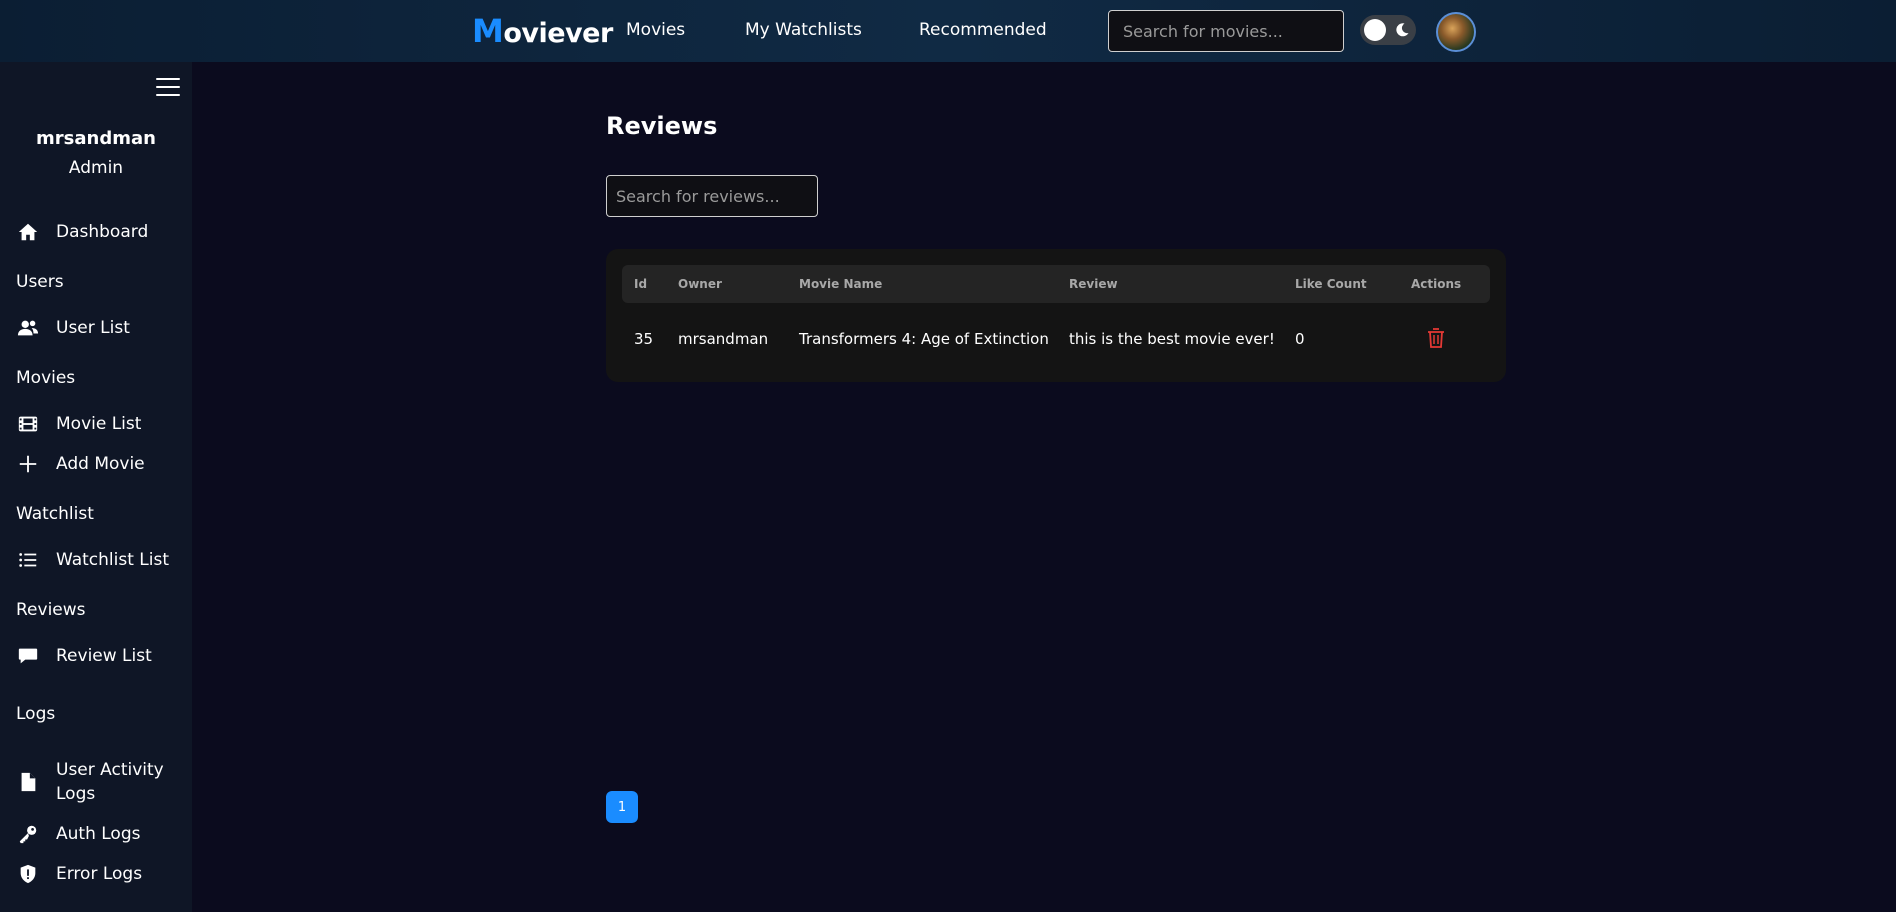 The width and height of the screenshot is (1896, 912). Describe the element at coordinates (168, 88) in the screenshot. I see `hamburger-menu-icon` at that location.